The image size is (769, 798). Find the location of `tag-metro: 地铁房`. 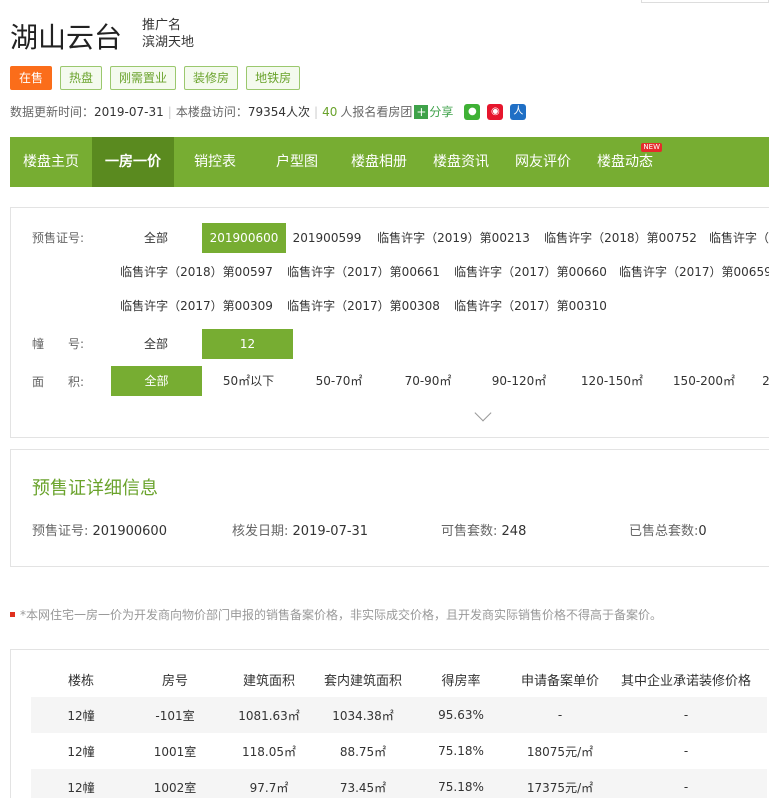

tag-metro: 地铁房 is located at coordinates (273, 78).